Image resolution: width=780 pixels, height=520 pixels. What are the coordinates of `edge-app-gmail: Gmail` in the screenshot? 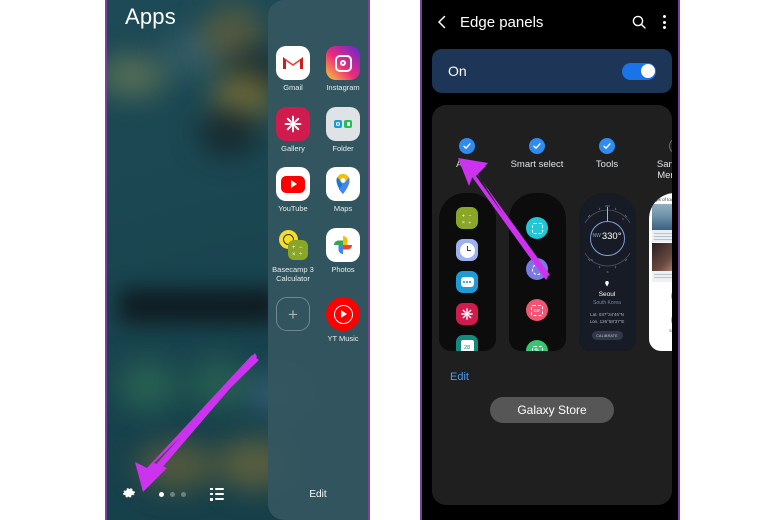 It's located at (293, 69).